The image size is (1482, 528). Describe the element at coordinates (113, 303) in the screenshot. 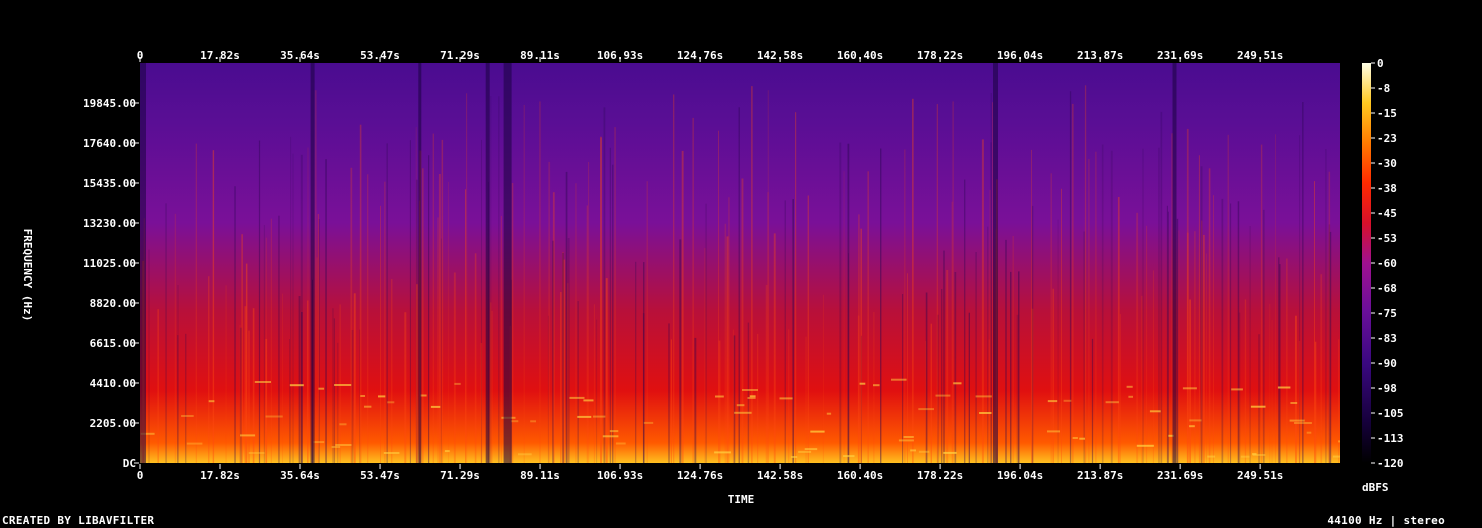

I see `y-tick-label: 8820.00` at that location.